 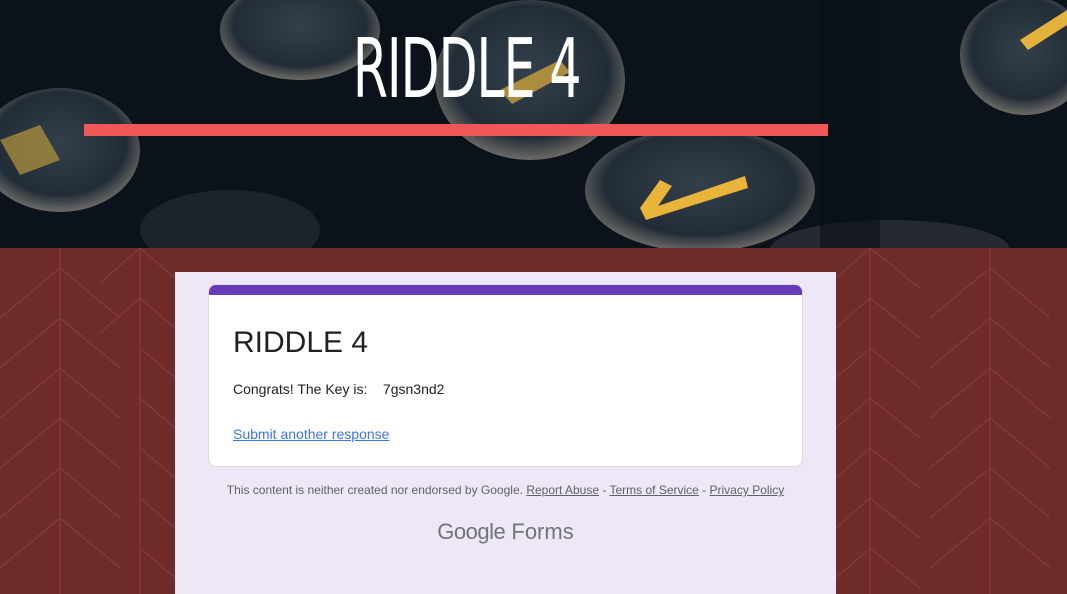 What do you see at coordinates (542, 531) in the screenshot?
I see `forms-wordmark: Forms` at bounding box center [542, 531].